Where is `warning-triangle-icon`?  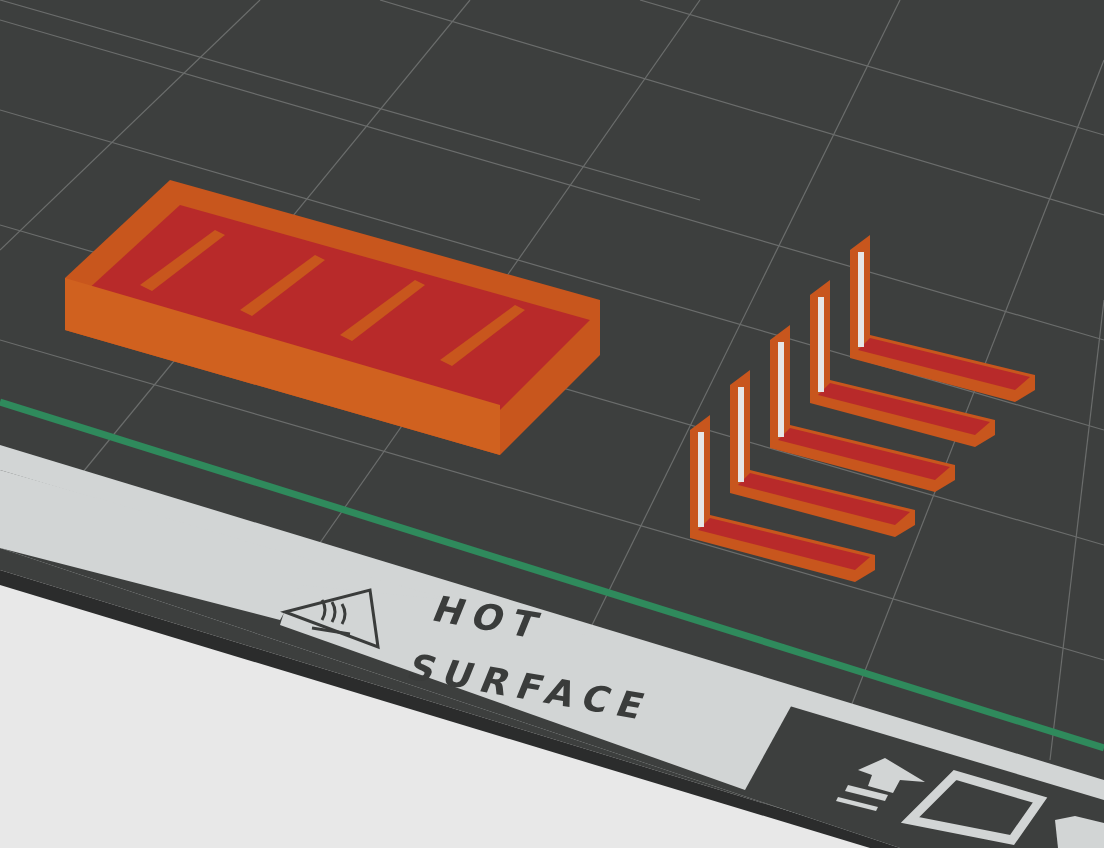 warning-triangle-icon is located at coordinates (330, 619).